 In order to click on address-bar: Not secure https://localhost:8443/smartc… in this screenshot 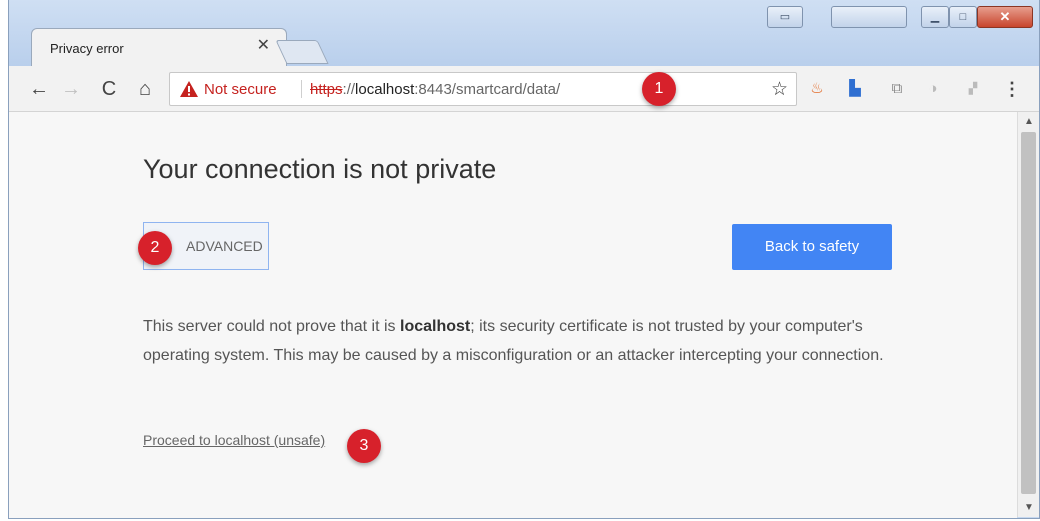, I will do `click(483, 89)`.